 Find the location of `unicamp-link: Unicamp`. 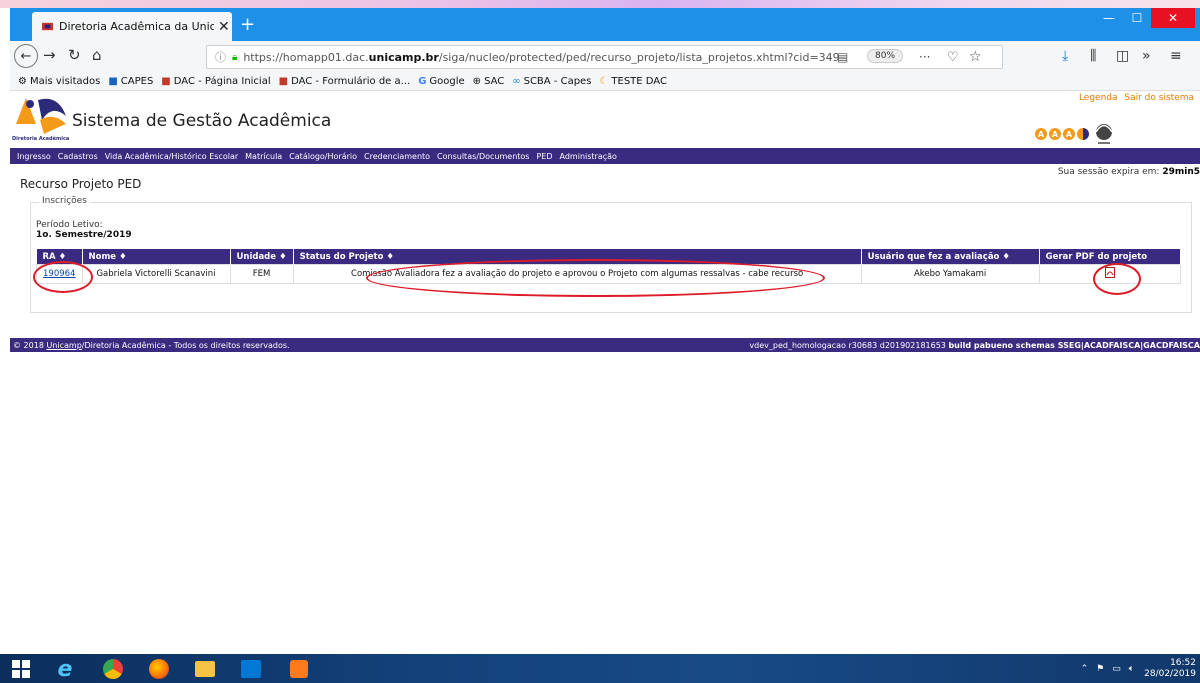

unicamp-link: Unicamp is located at coordinates (63, 345).